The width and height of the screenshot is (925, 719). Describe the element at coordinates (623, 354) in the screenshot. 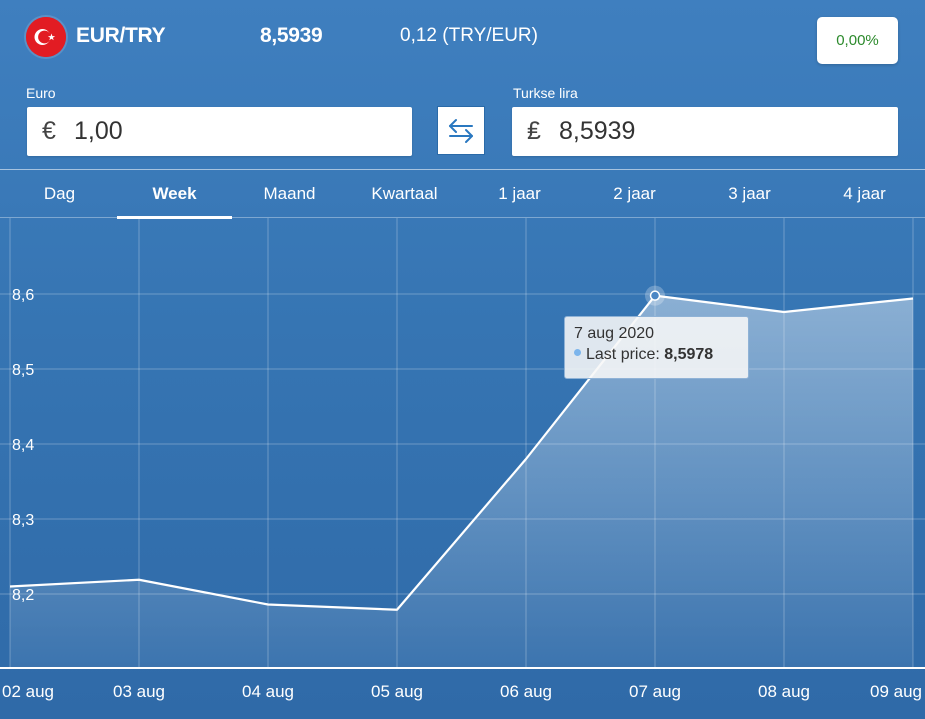

I see `tooltip-label: Last price:` at that location.